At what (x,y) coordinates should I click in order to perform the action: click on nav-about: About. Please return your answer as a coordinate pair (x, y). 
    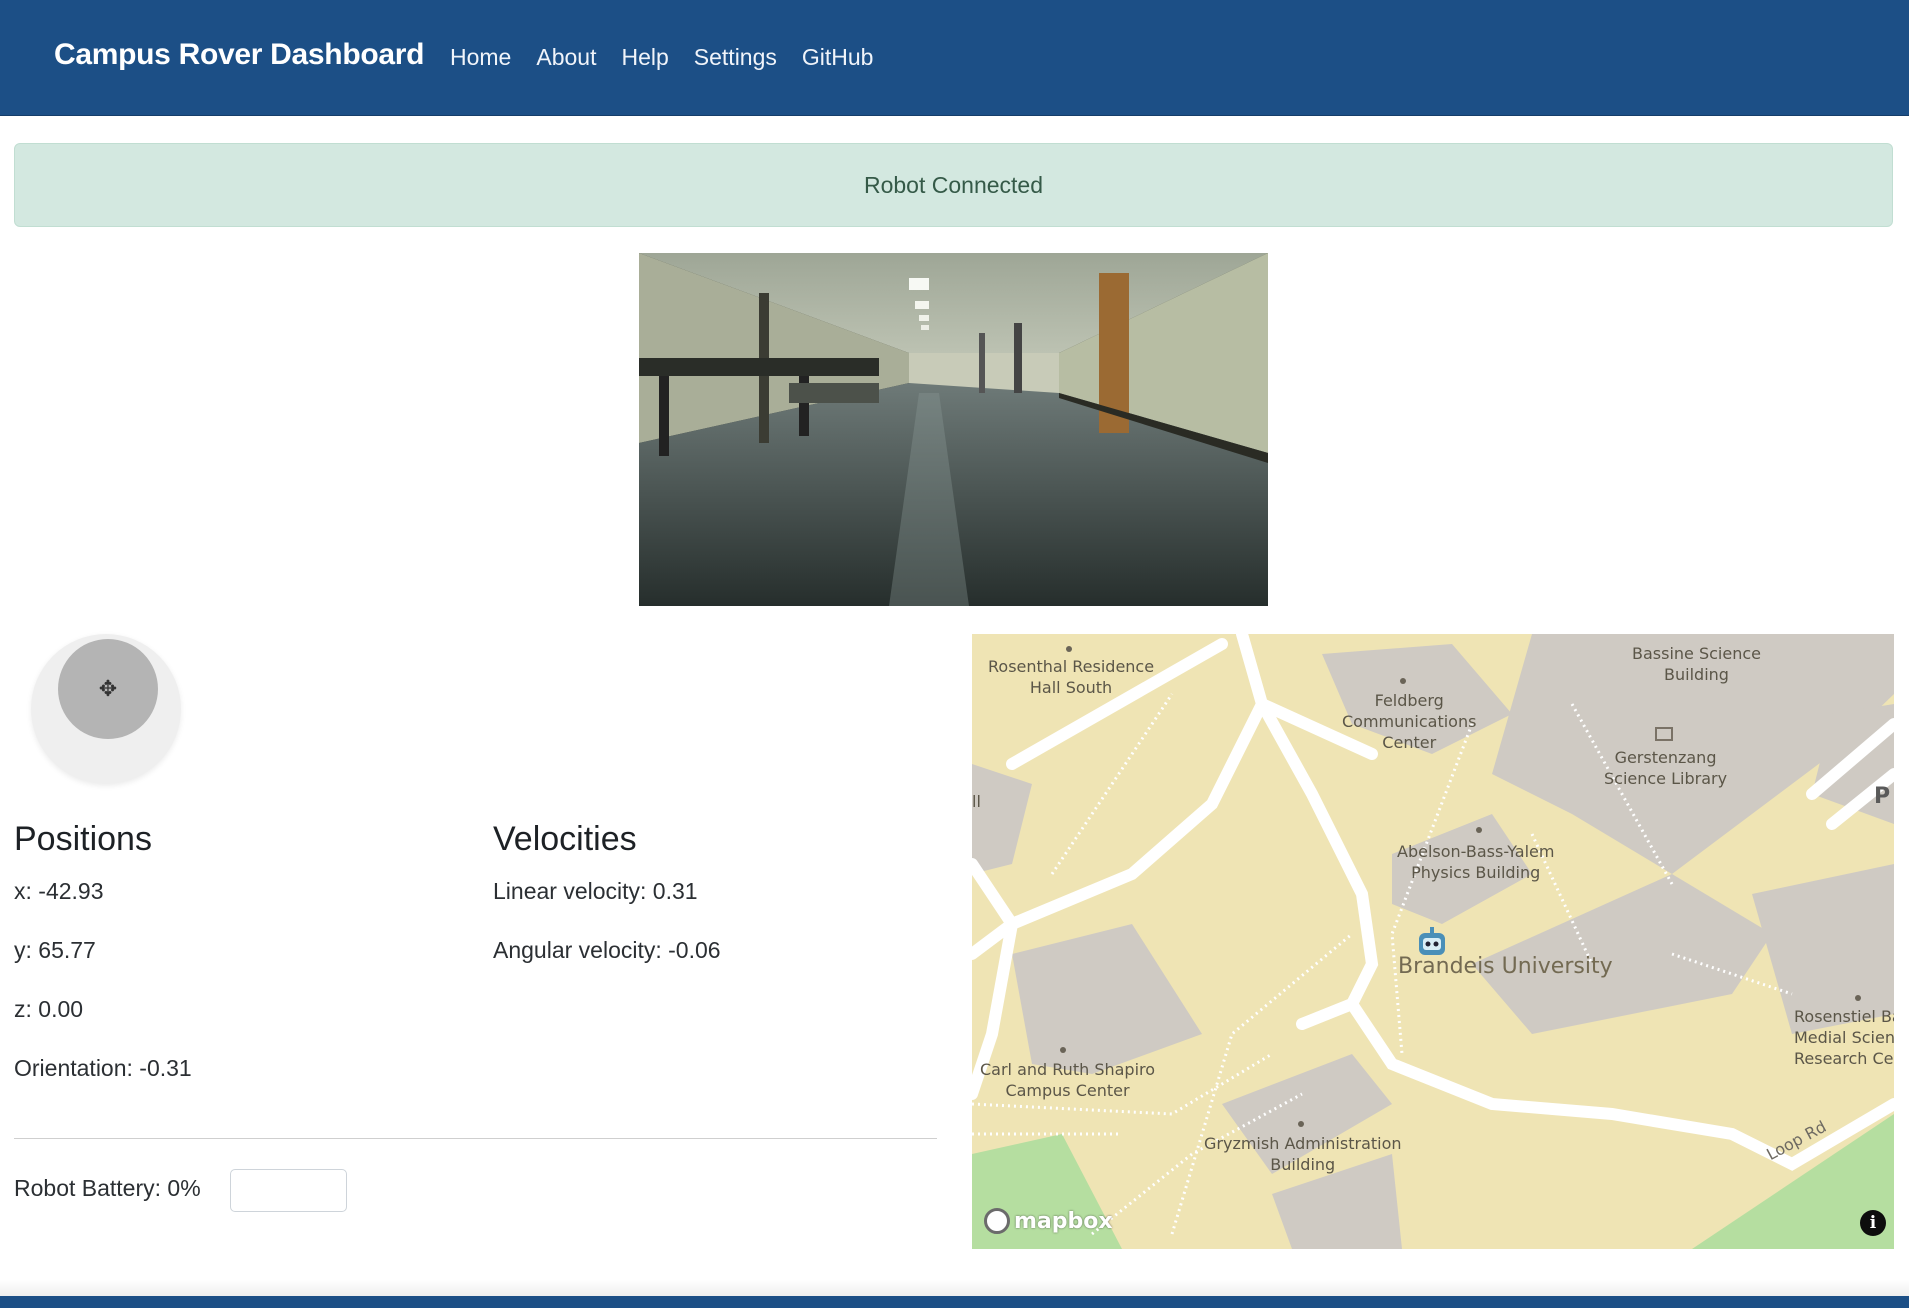
    Looking at the image, I should click on (566, 57).